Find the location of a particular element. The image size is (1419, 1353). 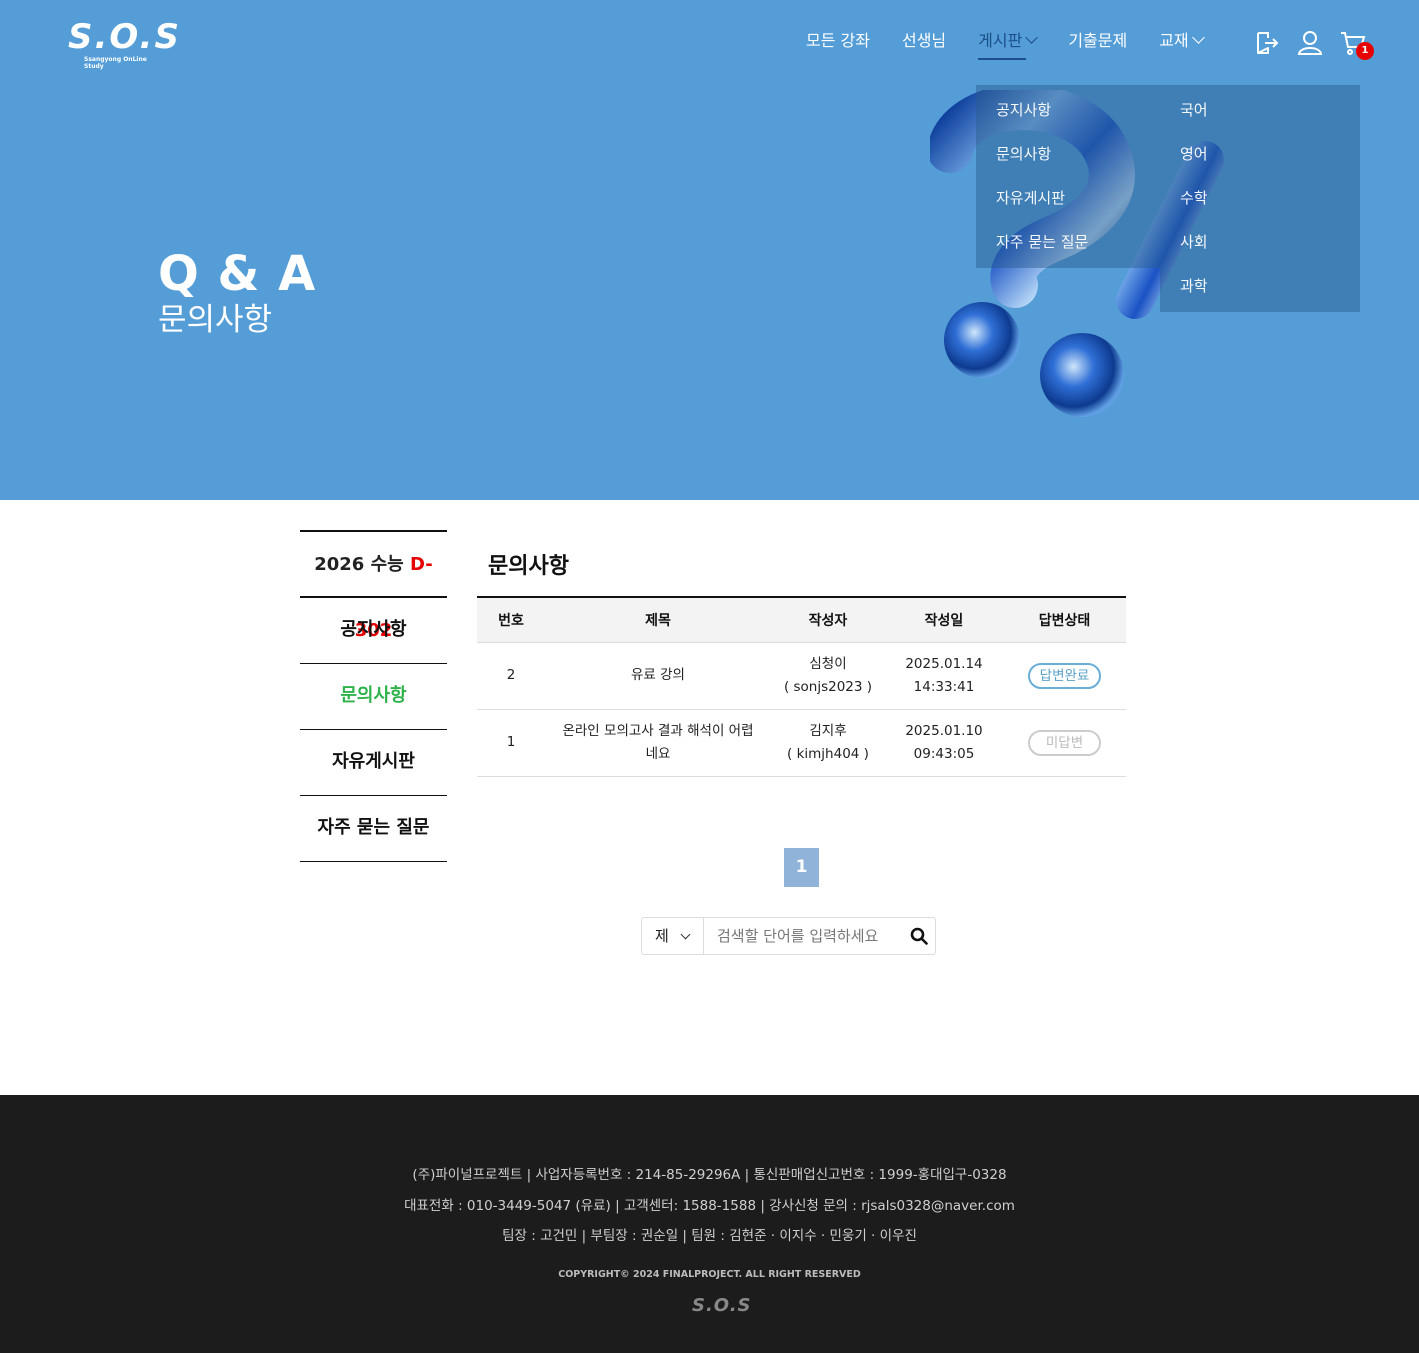

table-header-row: 번호 제목 작성자 작성일 답변상태 is located at coordinates (801, 619).